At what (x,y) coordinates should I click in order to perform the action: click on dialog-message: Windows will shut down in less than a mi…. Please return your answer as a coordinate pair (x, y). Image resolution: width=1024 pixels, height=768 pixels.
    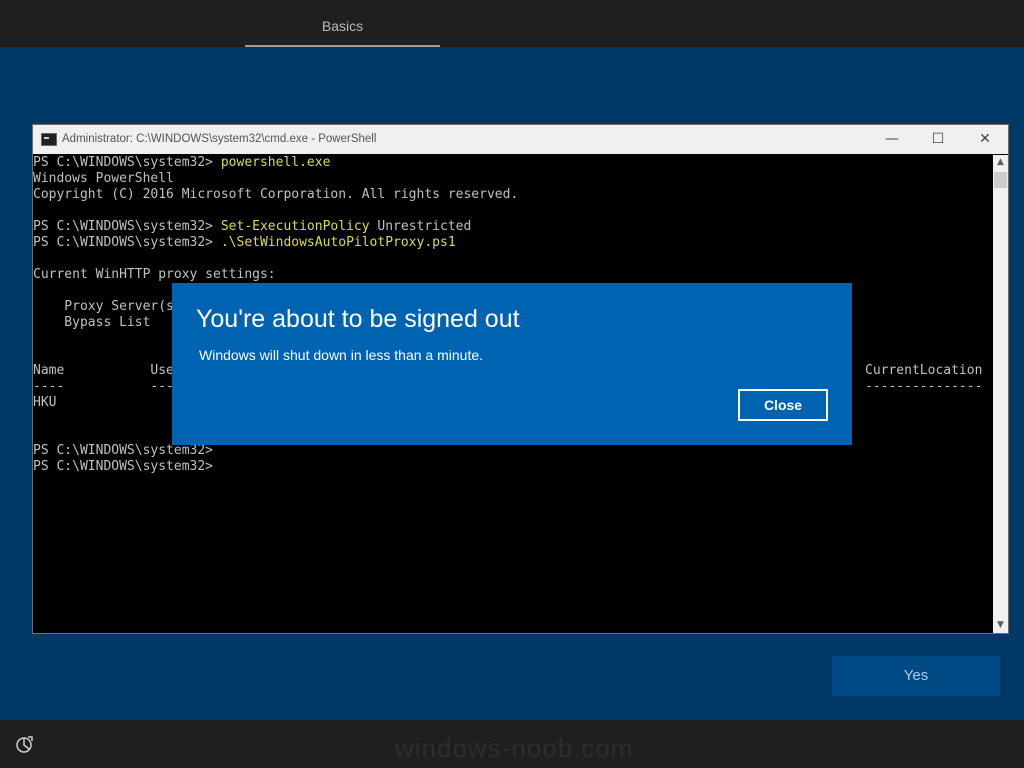
    Looking at the image, I should click on (341, 355).